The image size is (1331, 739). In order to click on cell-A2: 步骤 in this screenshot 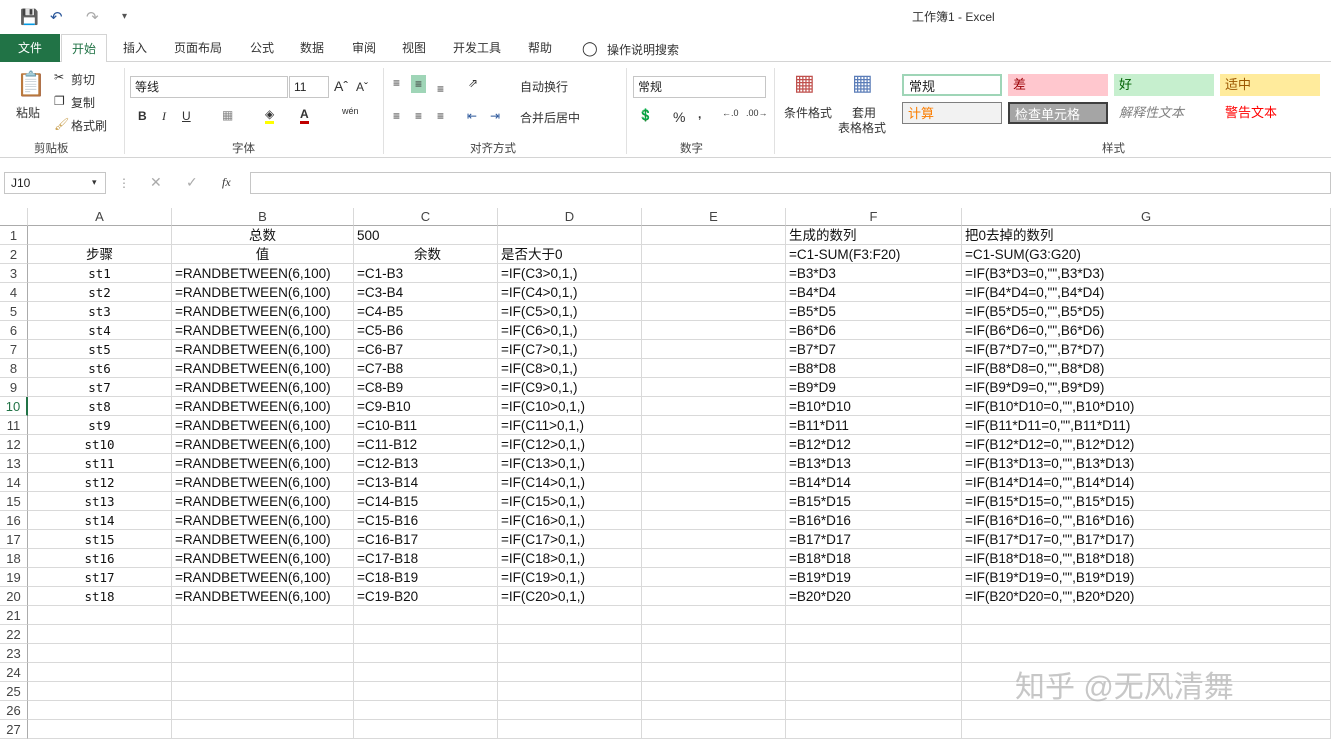, I will do `click(100, 254)`.